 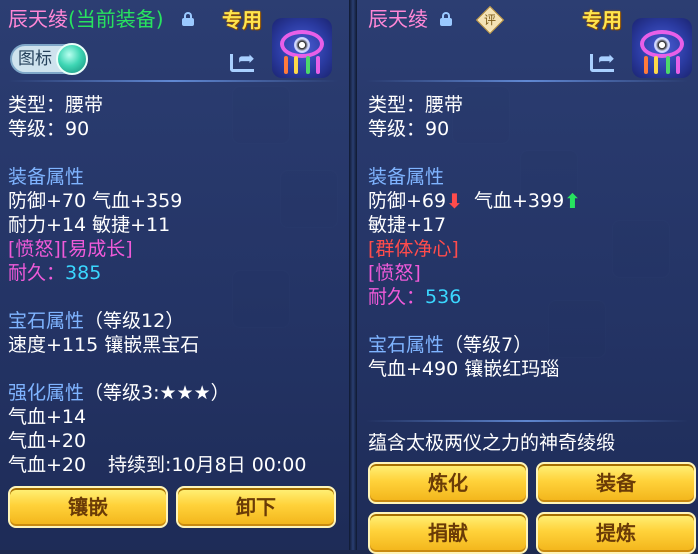 I want to click on rating-label: 评, so click(x=489, y=20).